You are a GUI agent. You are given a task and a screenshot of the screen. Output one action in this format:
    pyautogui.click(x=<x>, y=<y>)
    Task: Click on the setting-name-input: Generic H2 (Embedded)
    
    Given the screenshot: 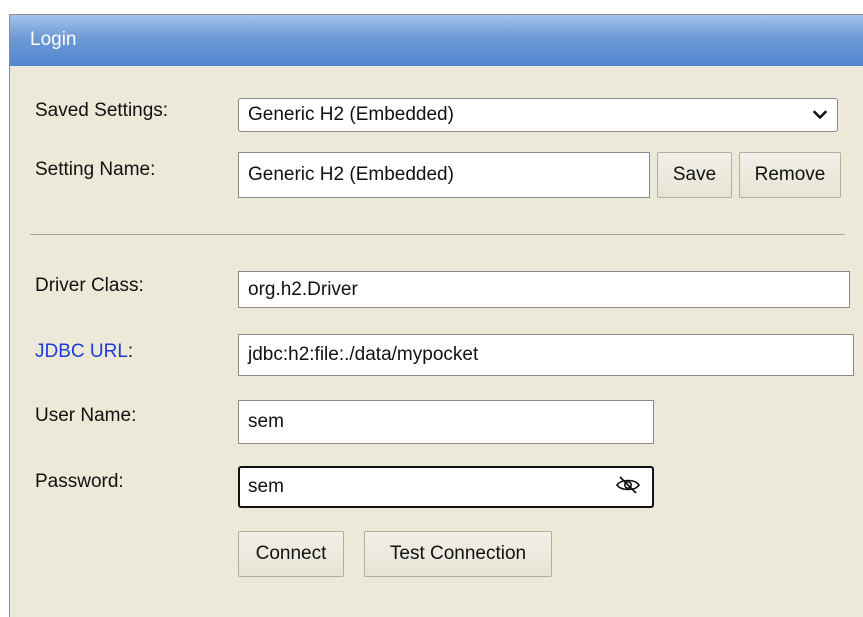 What is the action you would take?
    pyautogui.click(x=444, y=175)
    